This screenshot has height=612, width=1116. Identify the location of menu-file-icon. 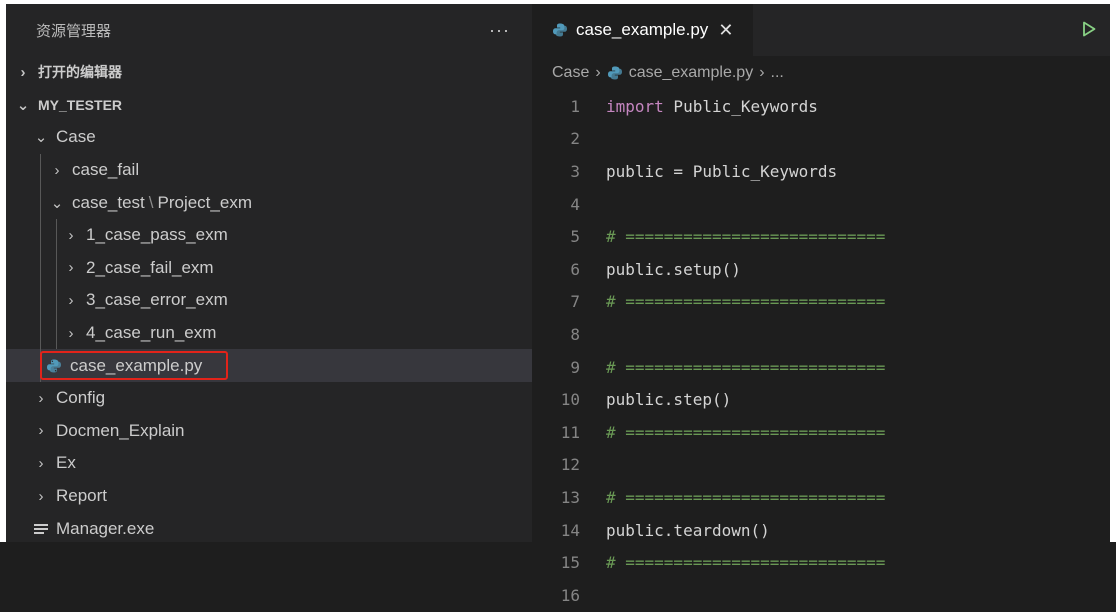
(41, 529).